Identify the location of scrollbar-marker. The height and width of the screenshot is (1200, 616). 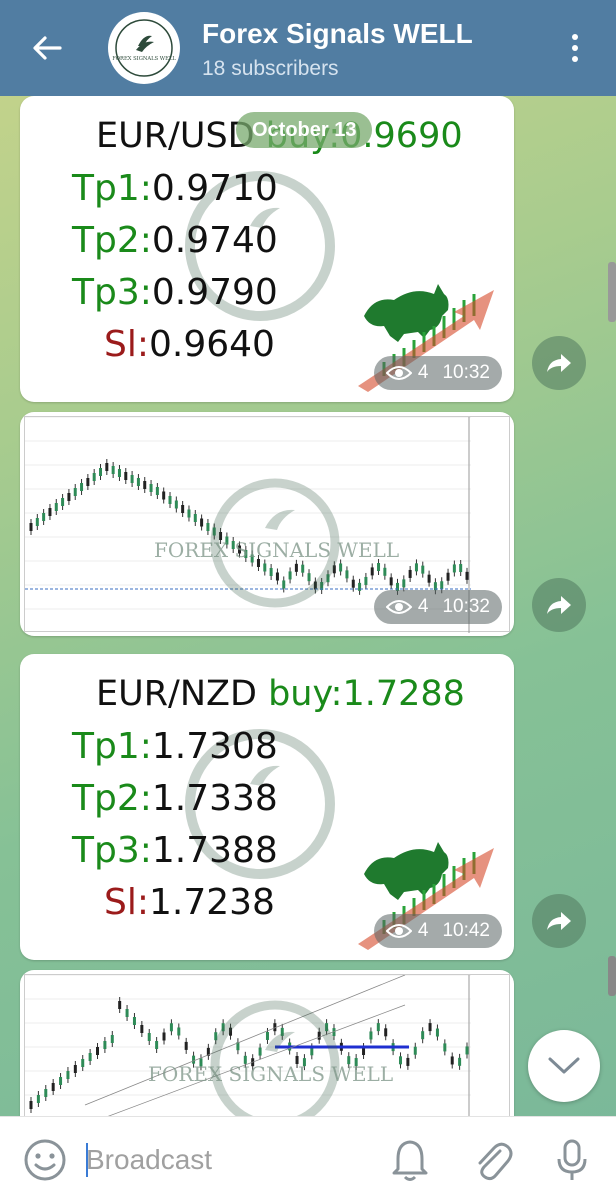
(612, 976).